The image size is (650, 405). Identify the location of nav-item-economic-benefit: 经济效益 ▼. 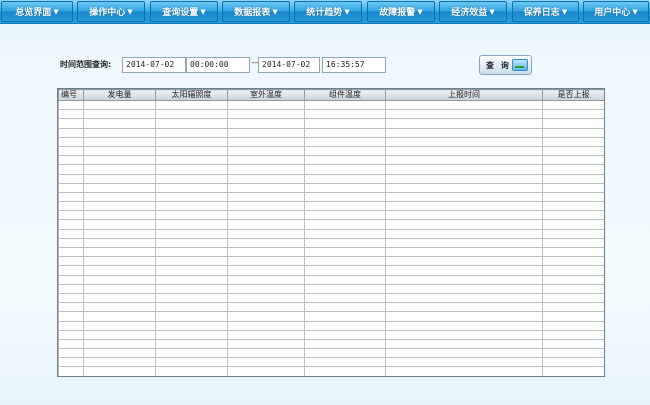
(473, 11).